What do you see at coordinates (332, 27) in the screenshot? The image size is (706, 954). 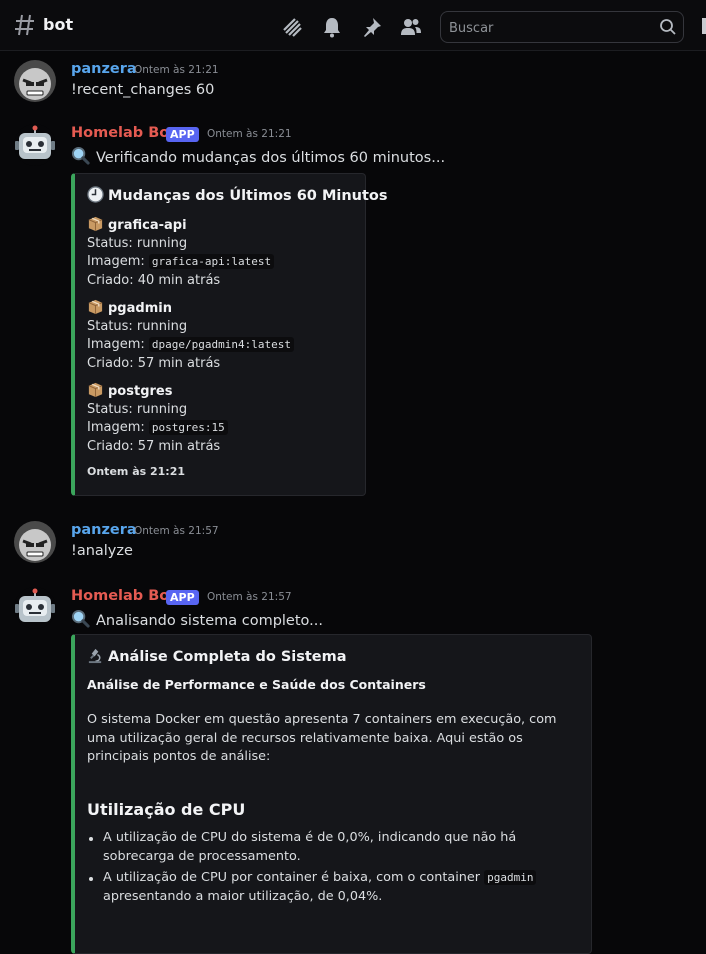 I see `bell-icon` at bounding box center [332, 27].